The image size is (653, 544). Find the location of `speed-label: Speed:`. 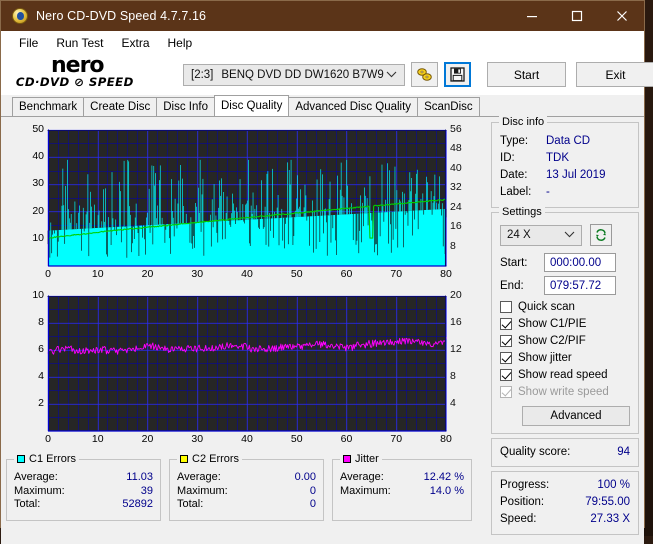

speed-label: Speed: is located at coordinates (518, 519).